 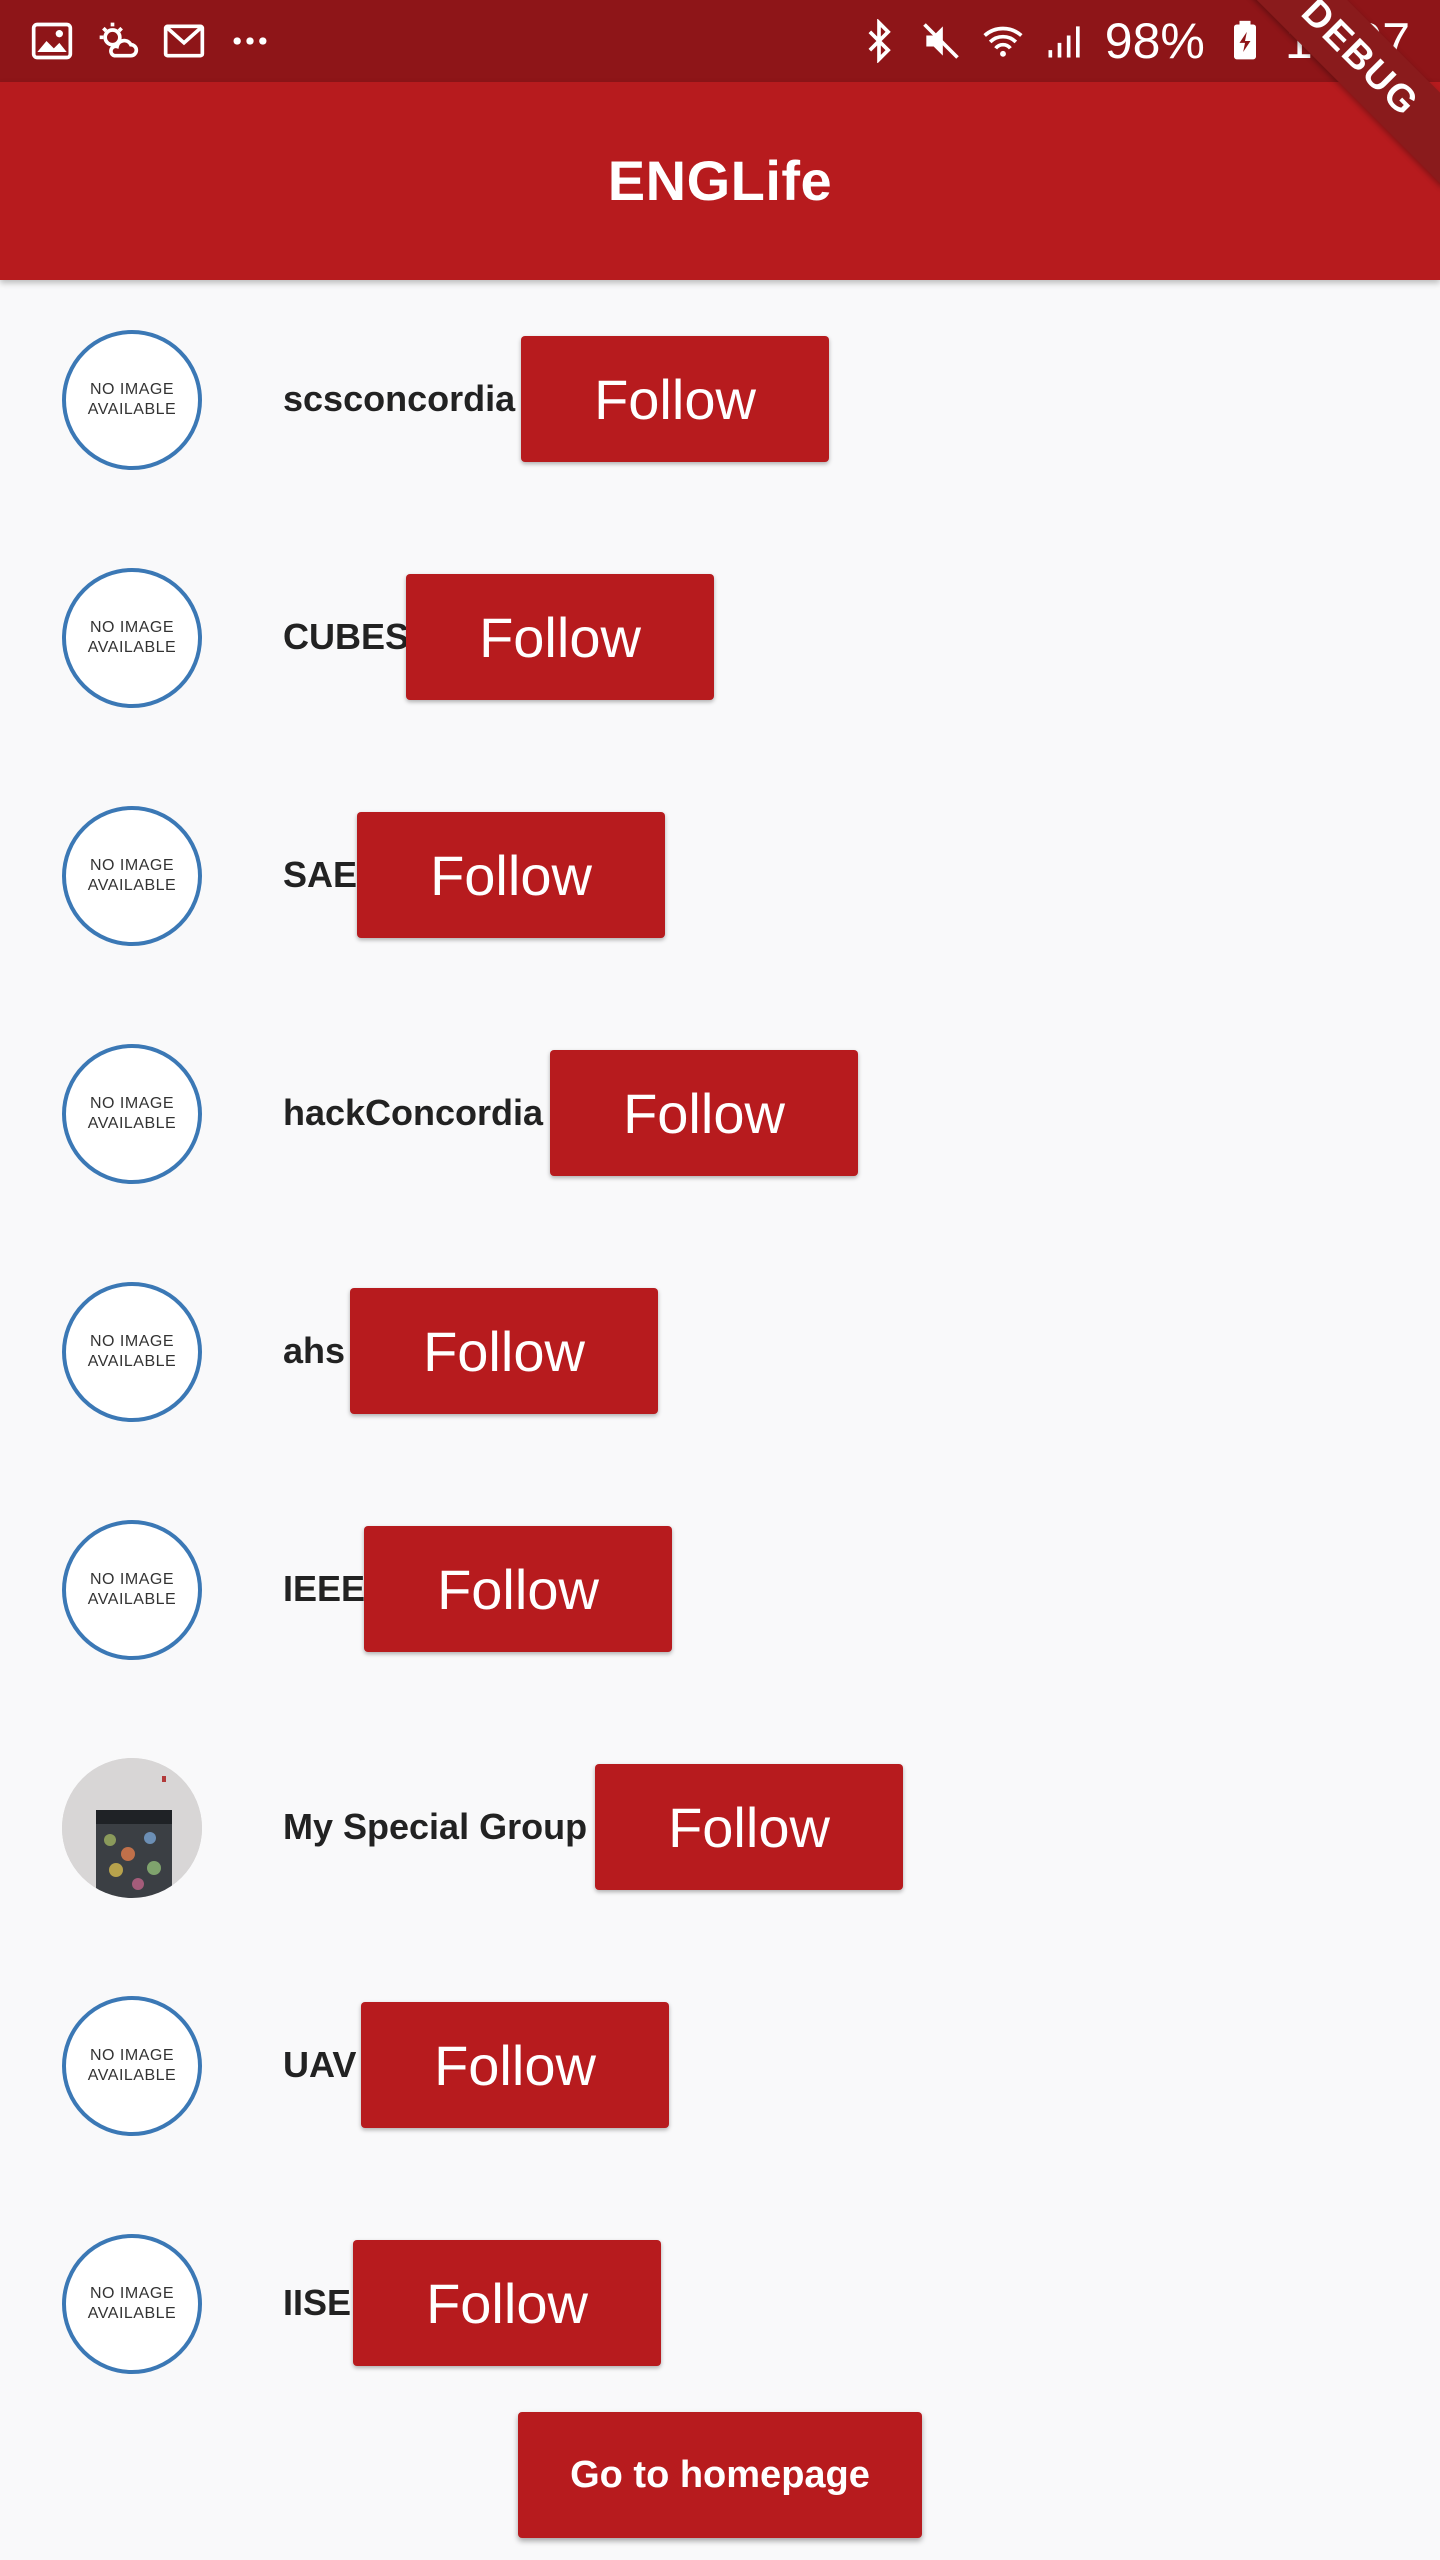 What do you see at coordinates (52, 41) in the screenshot?
I see `gallery-icon` at bounding box center [52, 41].